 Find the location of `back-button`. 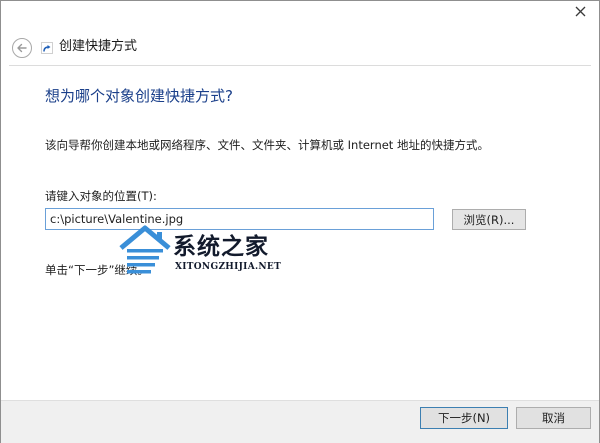

back-button is located at coordinates (22, 48).